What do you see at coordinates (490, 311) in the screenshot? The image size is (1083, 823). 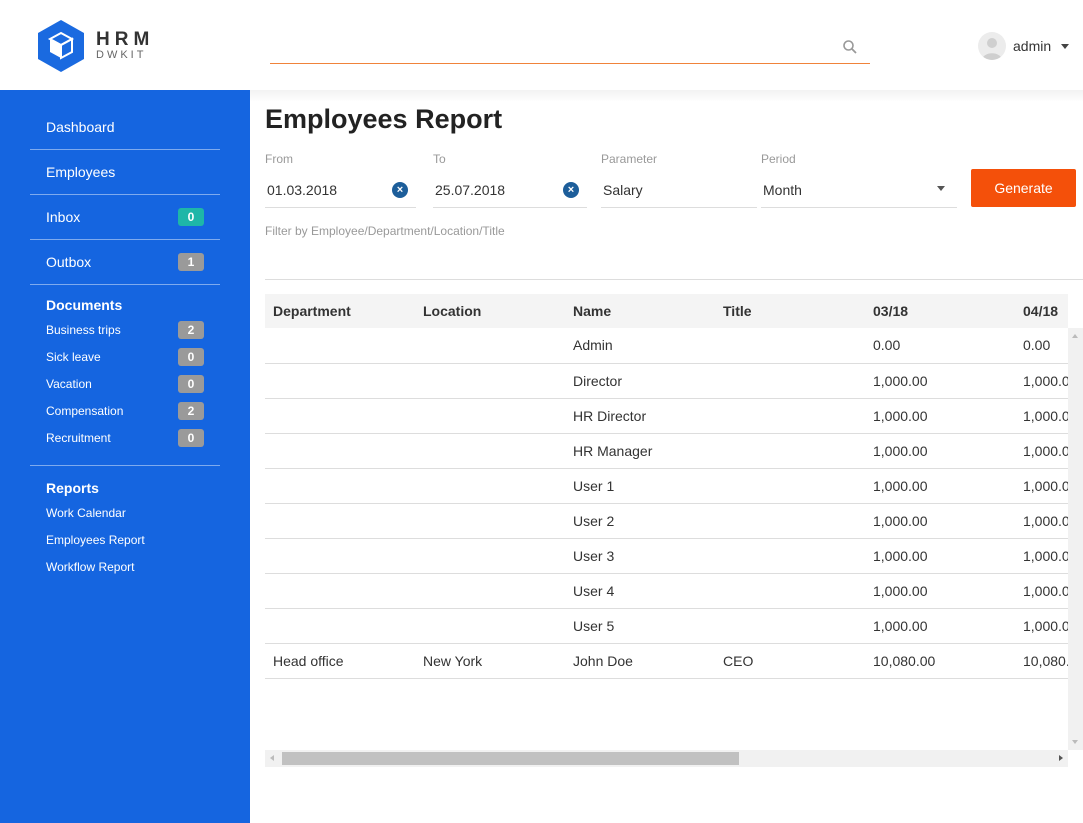 I see `column-header-location: Location` at bounding box center [490, 311].